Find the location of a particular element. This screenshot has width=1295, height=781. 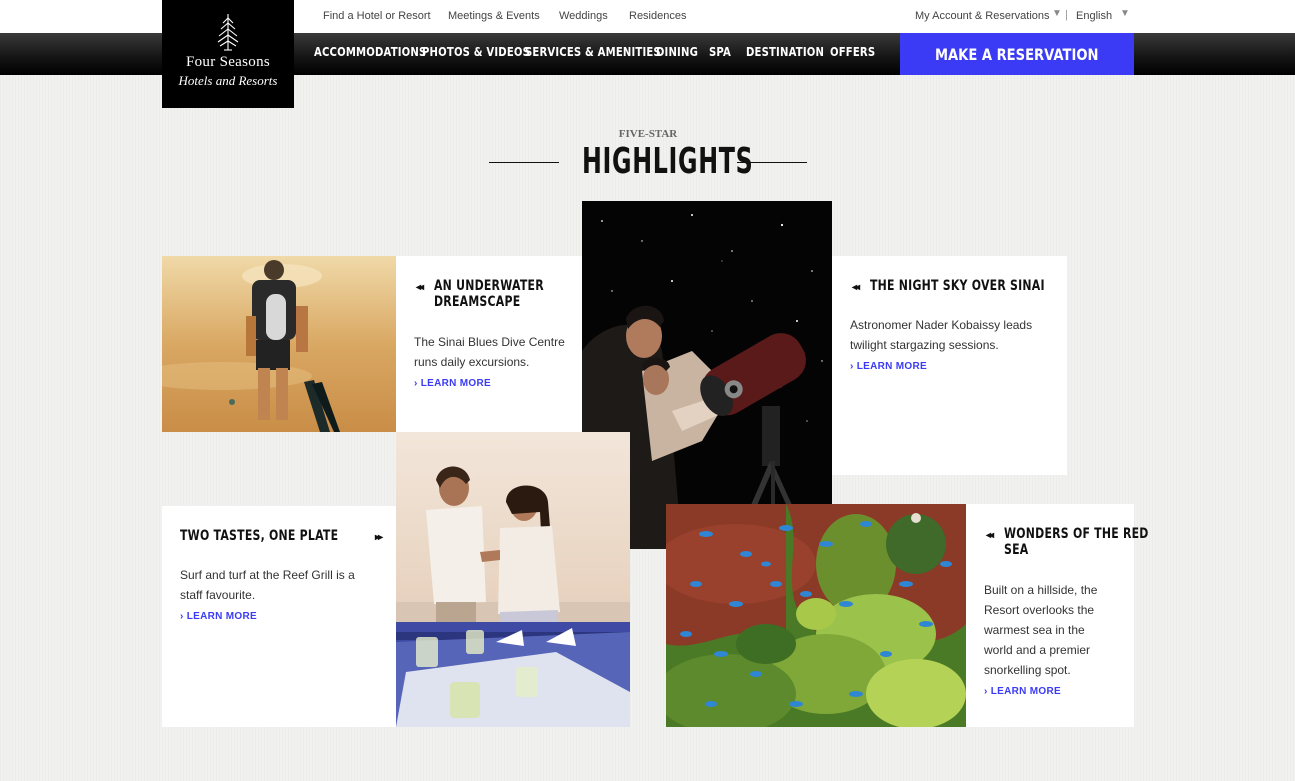

four-seasons-logo: Four Seasons Hotels and Resorts is located at coordinates (228, 54).